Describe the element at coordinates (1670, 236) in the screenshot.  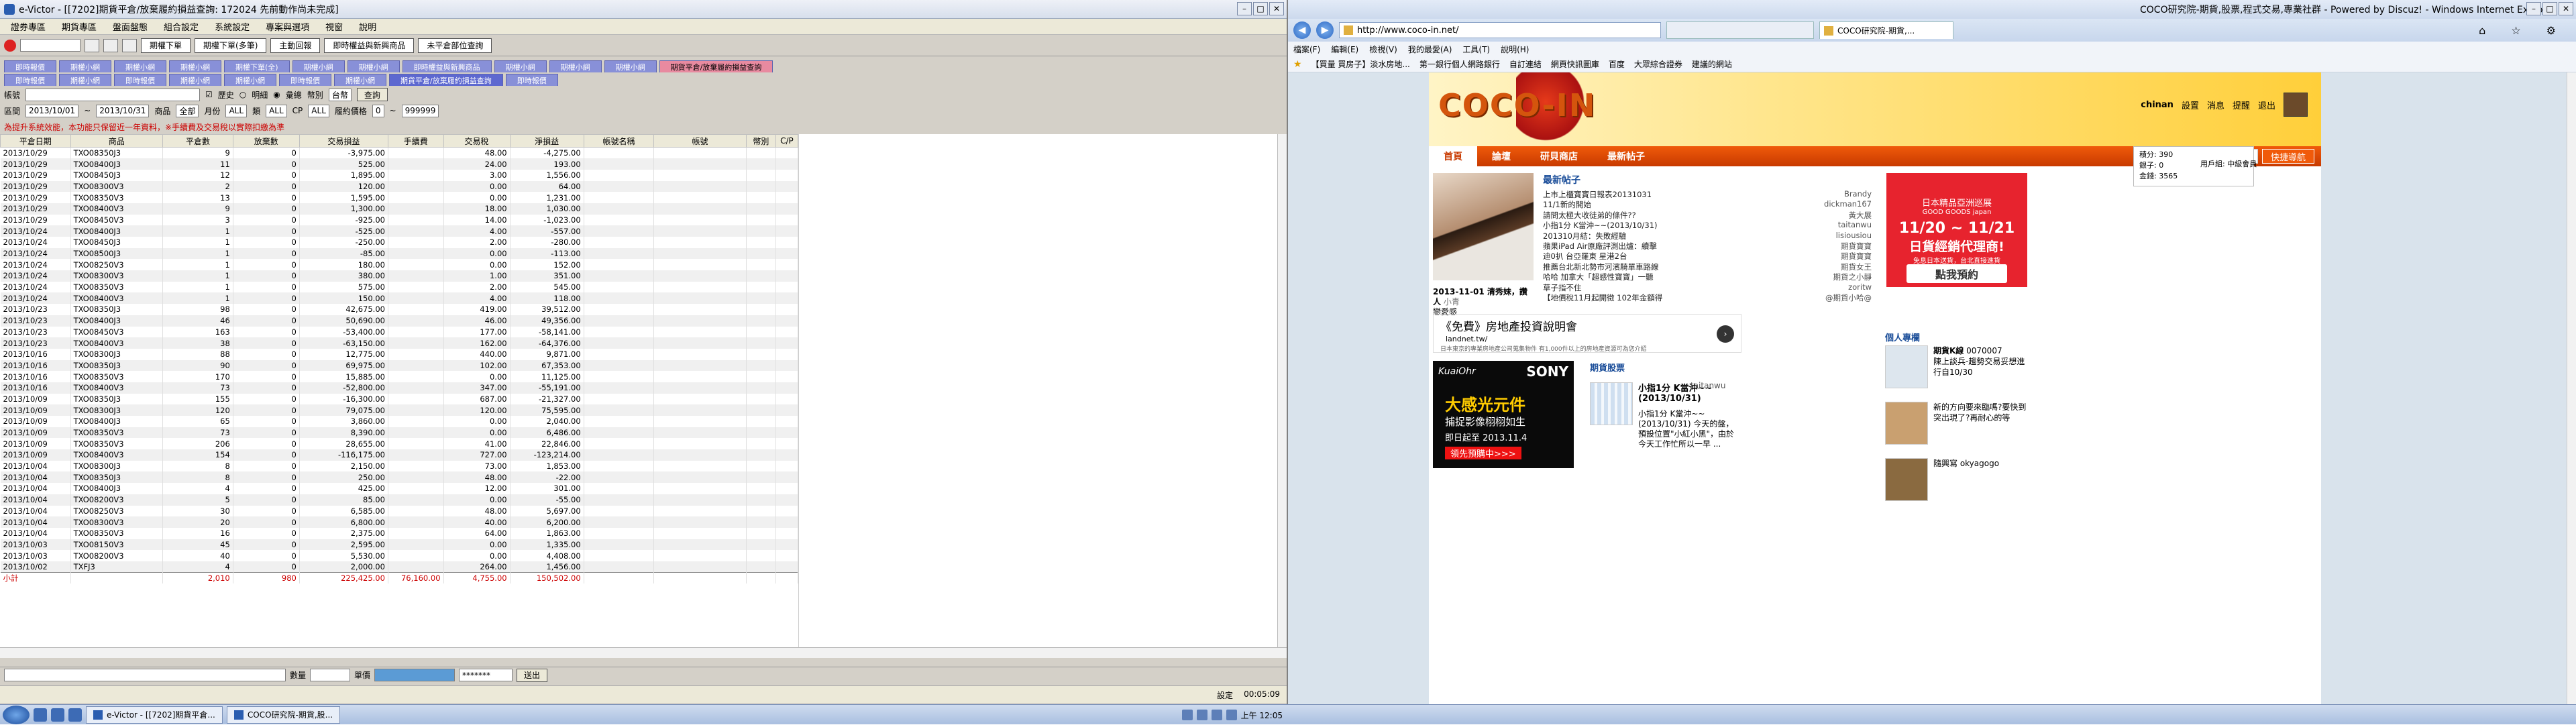
I see `latest-post-title: 201310月結：失敗經驗` at that location.